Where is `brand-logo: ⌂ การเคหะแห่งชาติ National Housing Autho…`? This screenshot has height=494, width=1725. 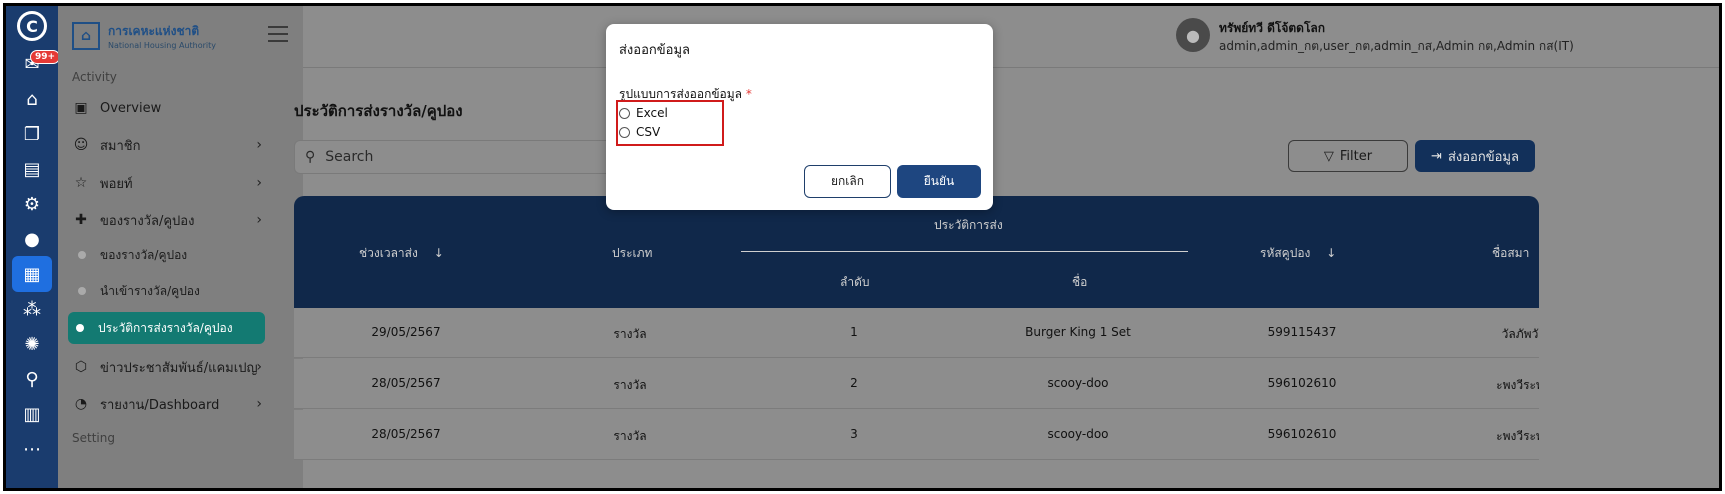 brand-logo: ⌂ การเคหะแห่งชาติ National Housing Autho… is located at coordinates (144, 36).